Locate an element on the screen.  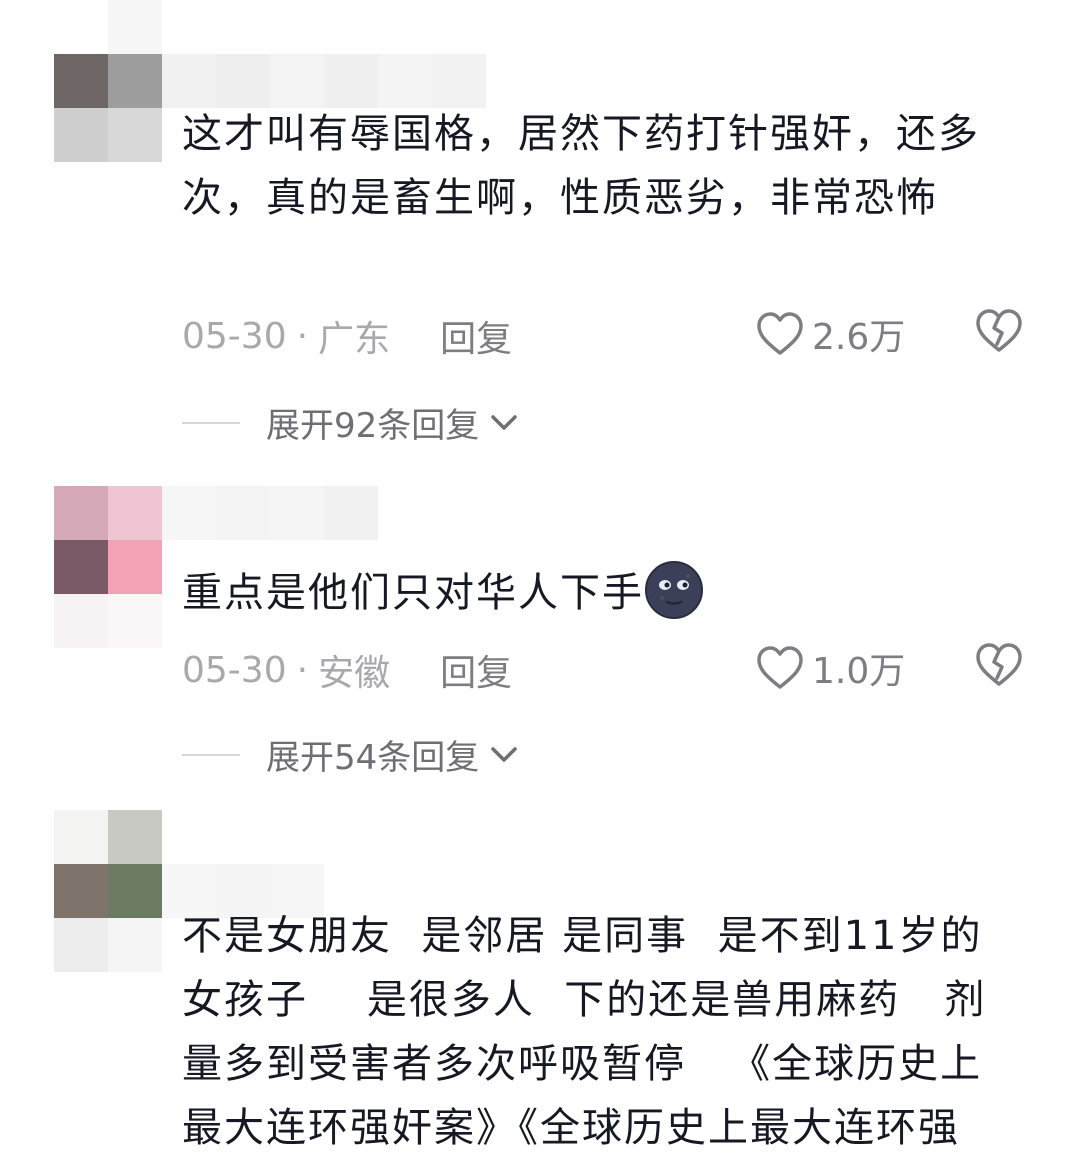
comment-location: 安徽 is located at coordinates (354, 673).